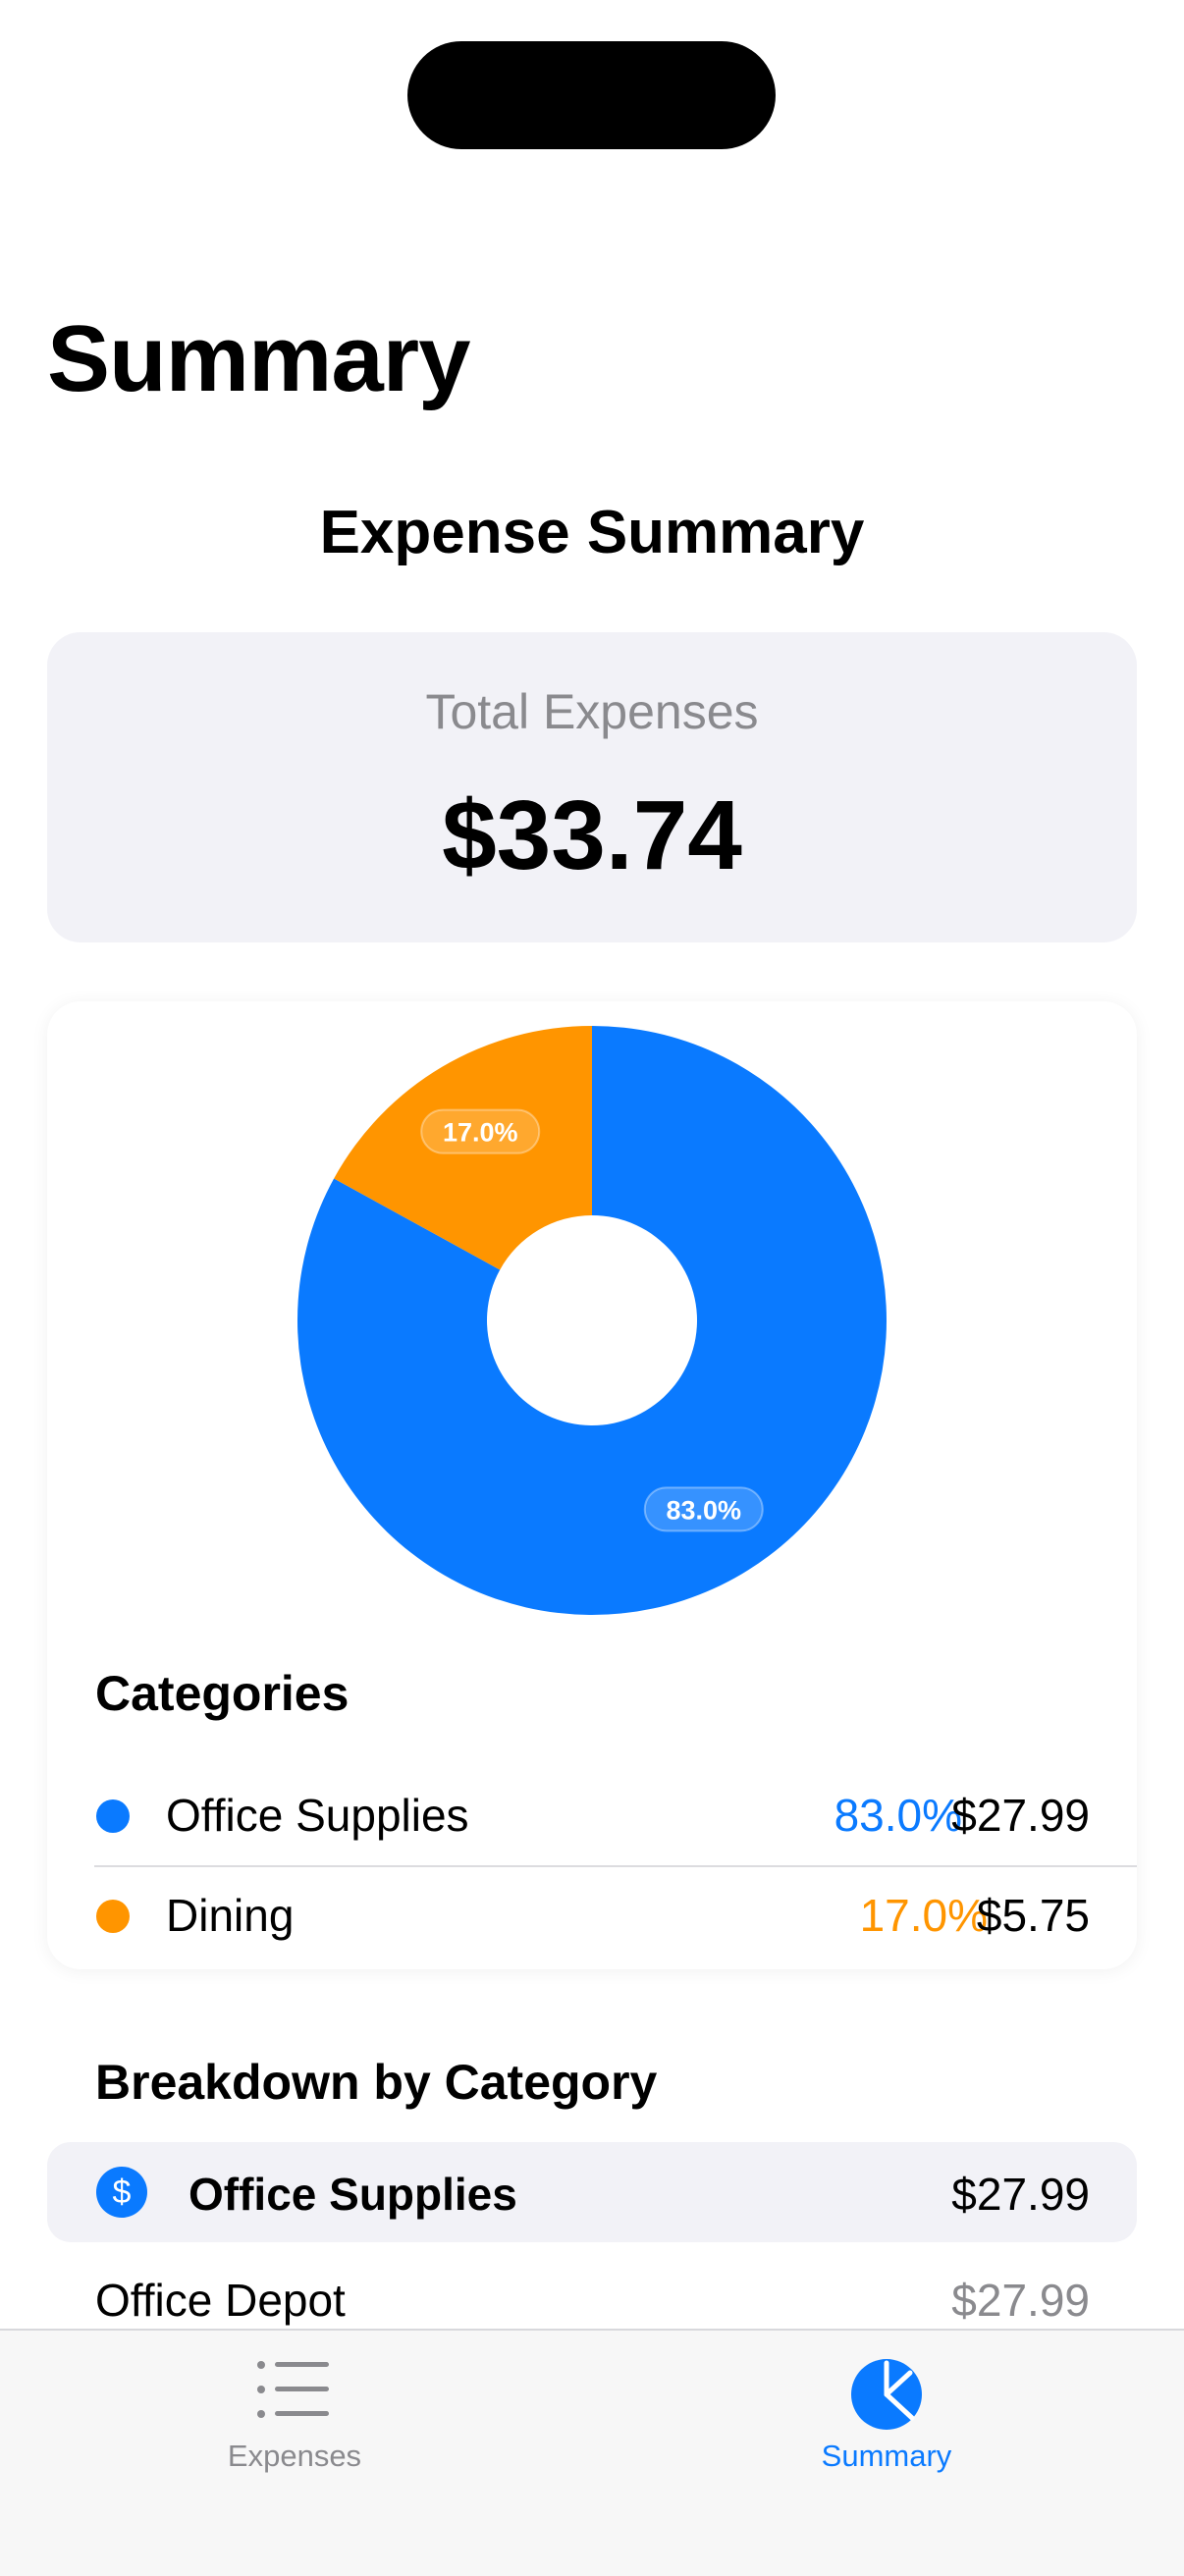 This screenshot has height=2576, width=1184. I want to click on tab-bar: Expenses Summary, so click(592, 2452).